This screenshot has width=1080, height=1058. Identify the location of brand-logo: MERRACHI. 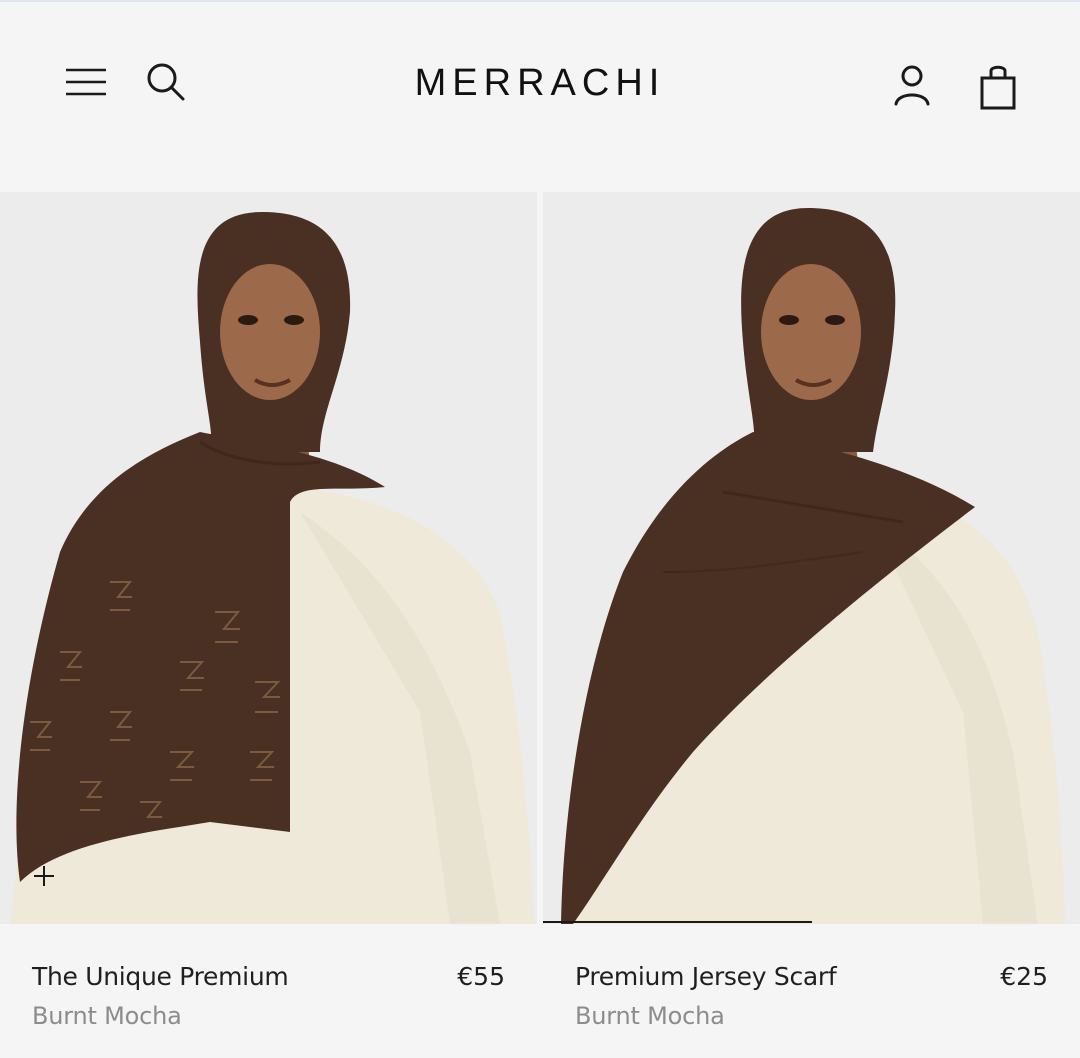
(540, 85).